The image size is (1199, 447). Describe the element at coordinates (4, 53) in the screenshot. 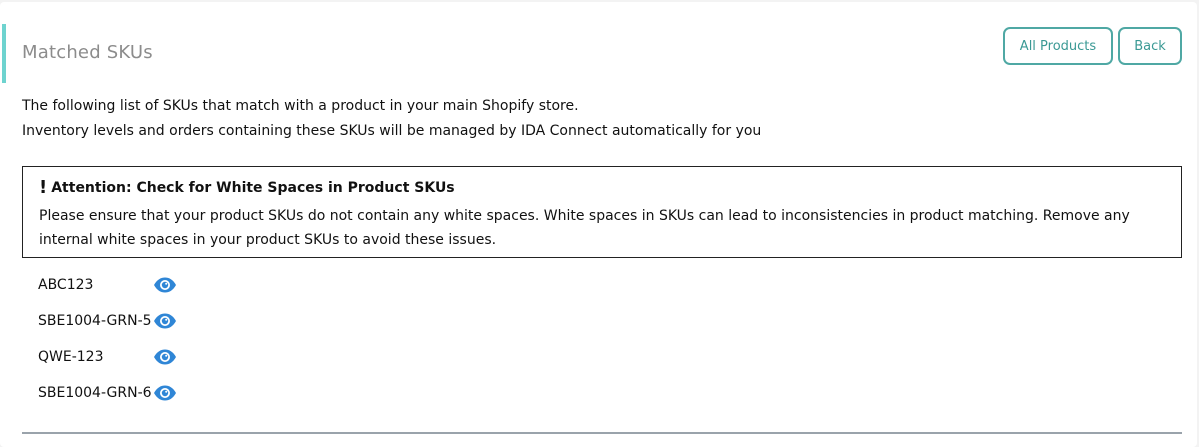

I see `title-accent-bar` at that location.